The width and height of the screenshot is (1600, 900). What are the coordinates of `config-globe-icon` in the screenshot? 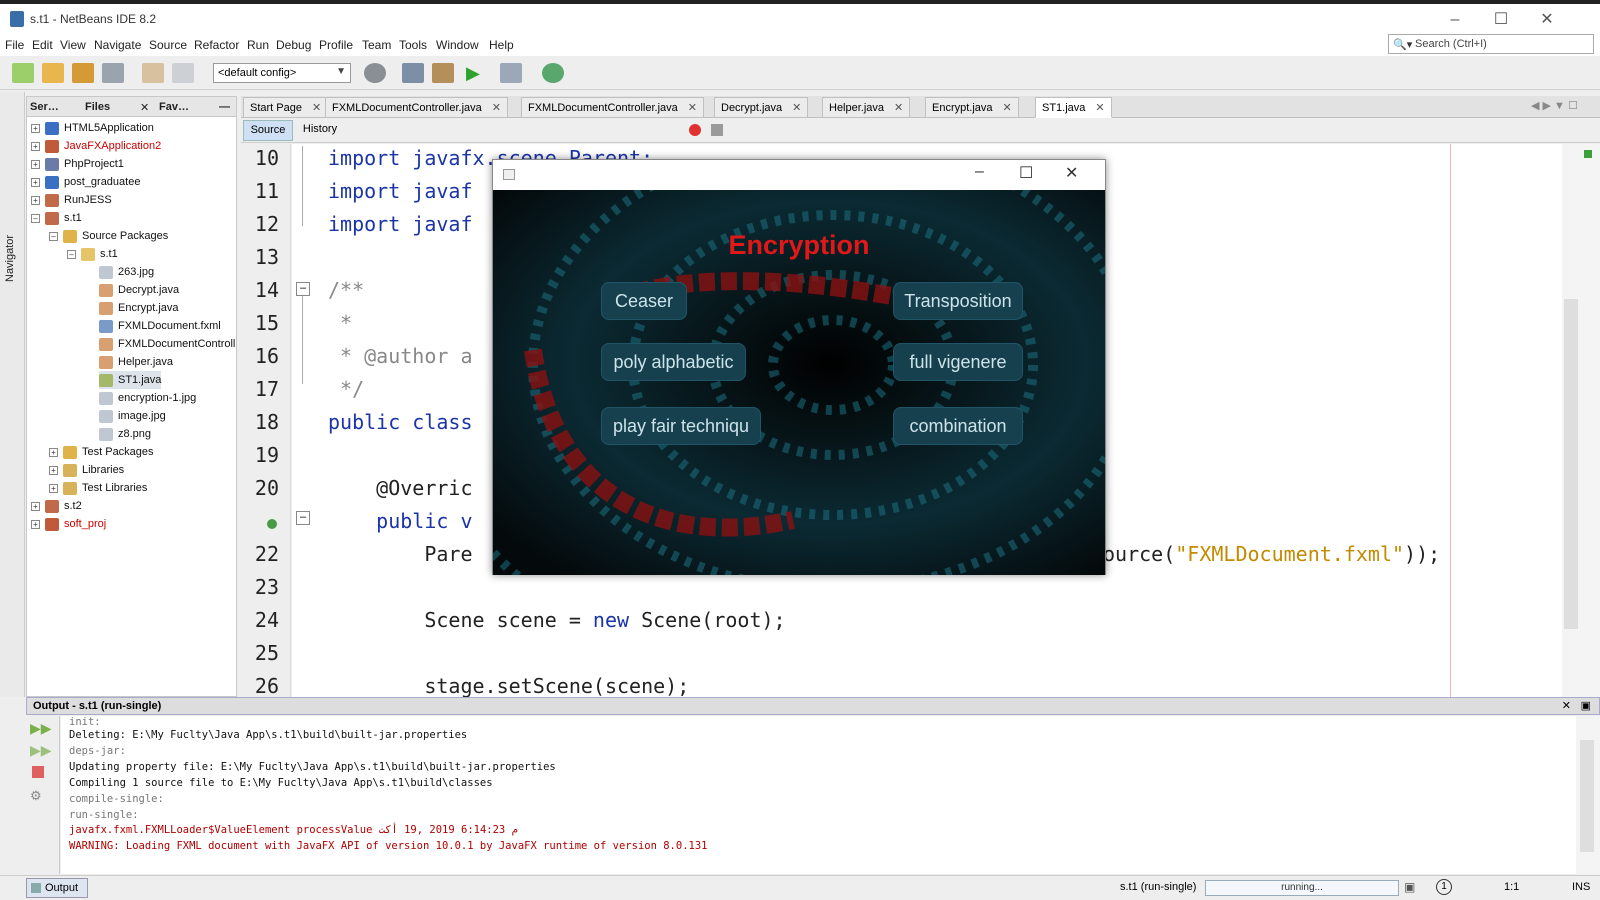 It's located at (375, 73).